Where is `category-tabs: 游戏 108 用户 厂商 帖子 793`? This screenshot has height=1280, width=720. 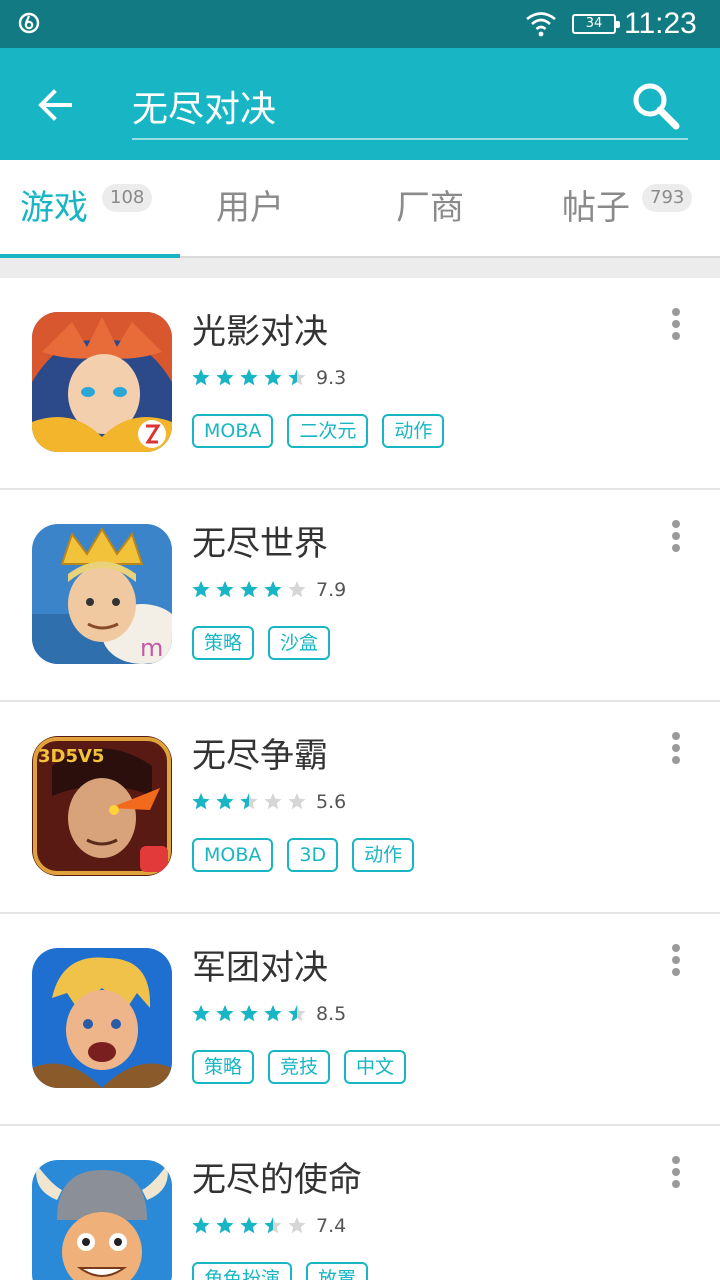
category-tabs: 游戏 108 用户 厂商 帖子 793 is located at coordinates (360, 209).